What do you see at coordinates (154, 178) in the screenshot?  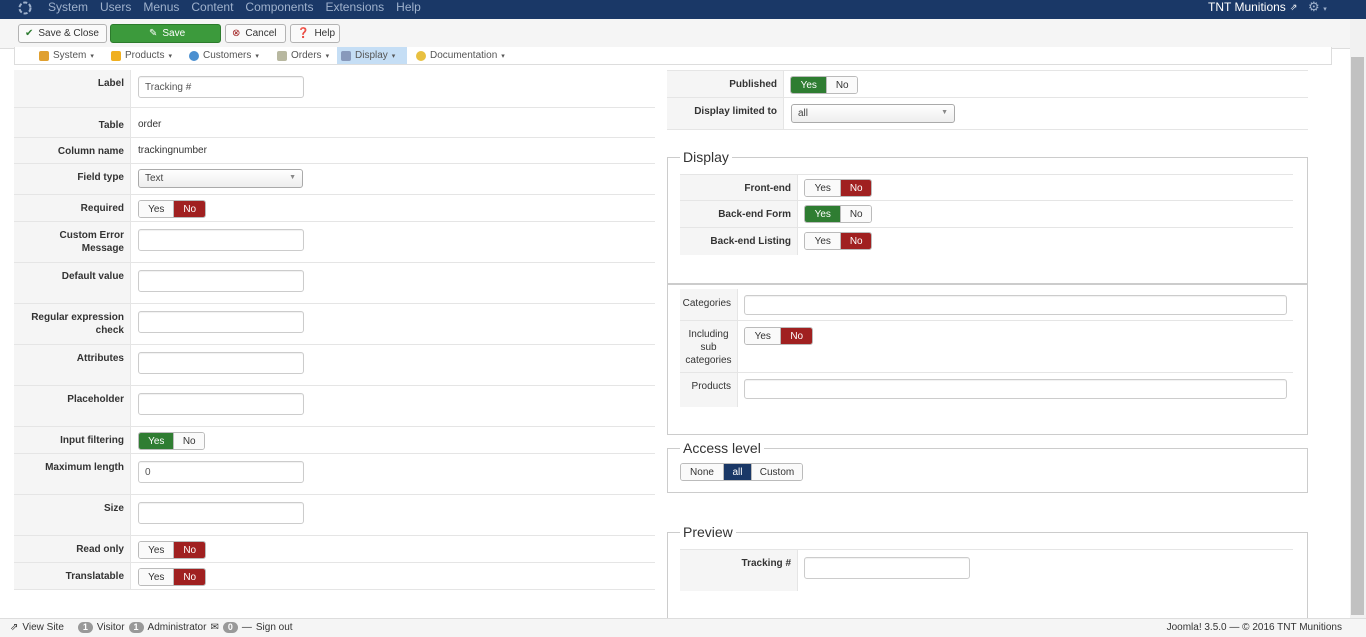 I see `field-type-value: Text` at bounding box center [154, 178].